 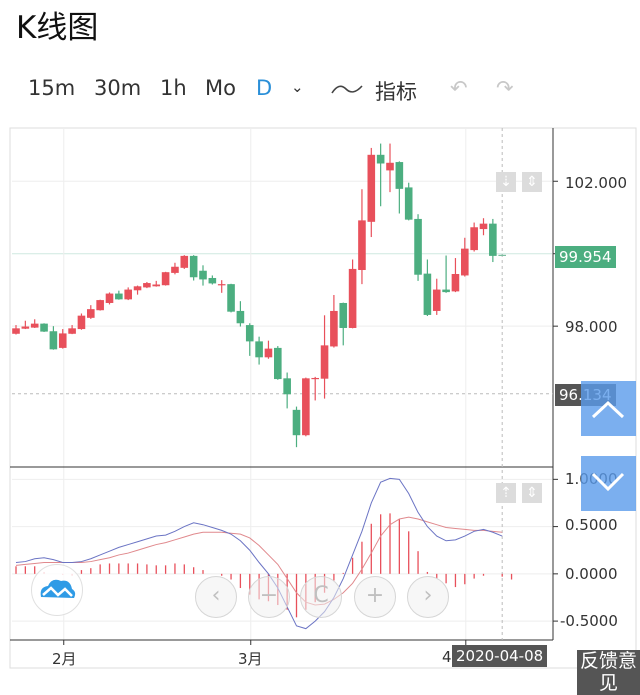 I want to click on chevron-up-icon, so click(x=608, y=409).